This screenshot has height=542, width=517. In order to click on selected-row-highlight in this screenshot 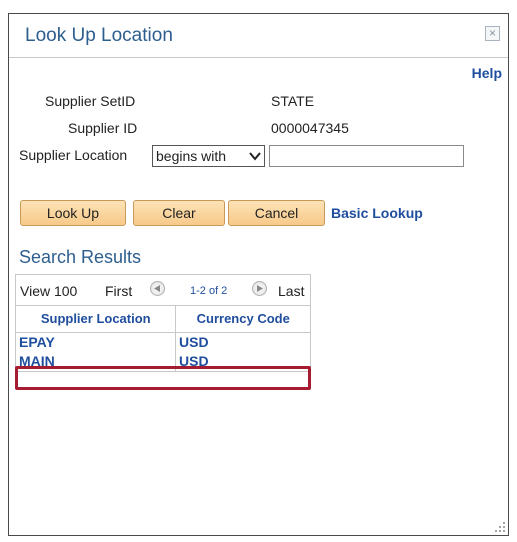, I will do `click(163, 378)`.